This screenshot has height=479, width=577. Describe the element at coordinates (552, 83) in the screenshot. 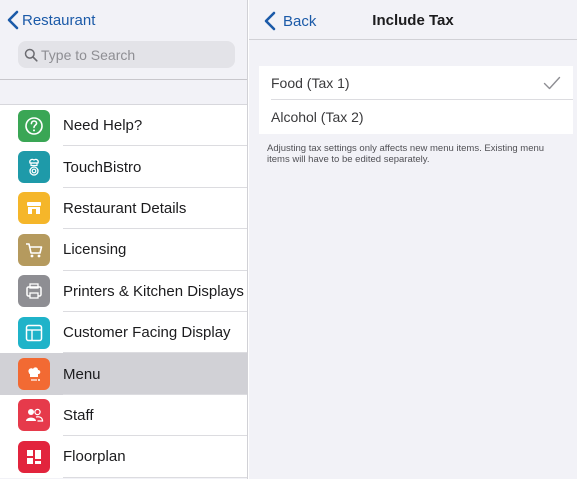

I see `checkmark-icon` at that location.